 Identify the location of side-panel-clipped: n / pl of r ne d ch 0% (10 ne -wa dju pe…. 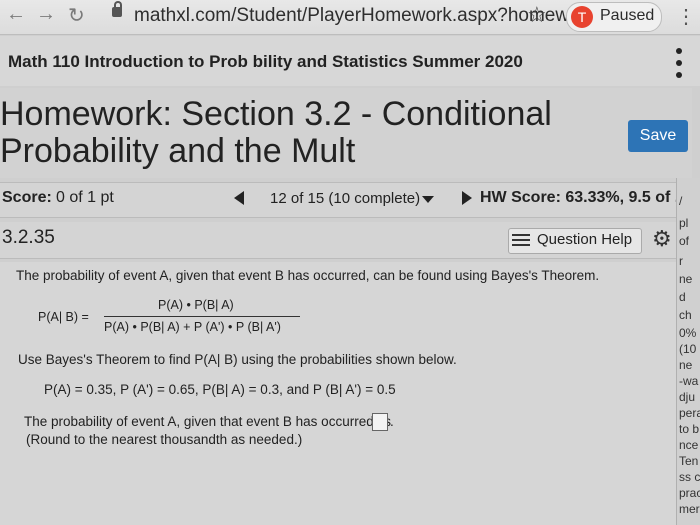
(688, 351).